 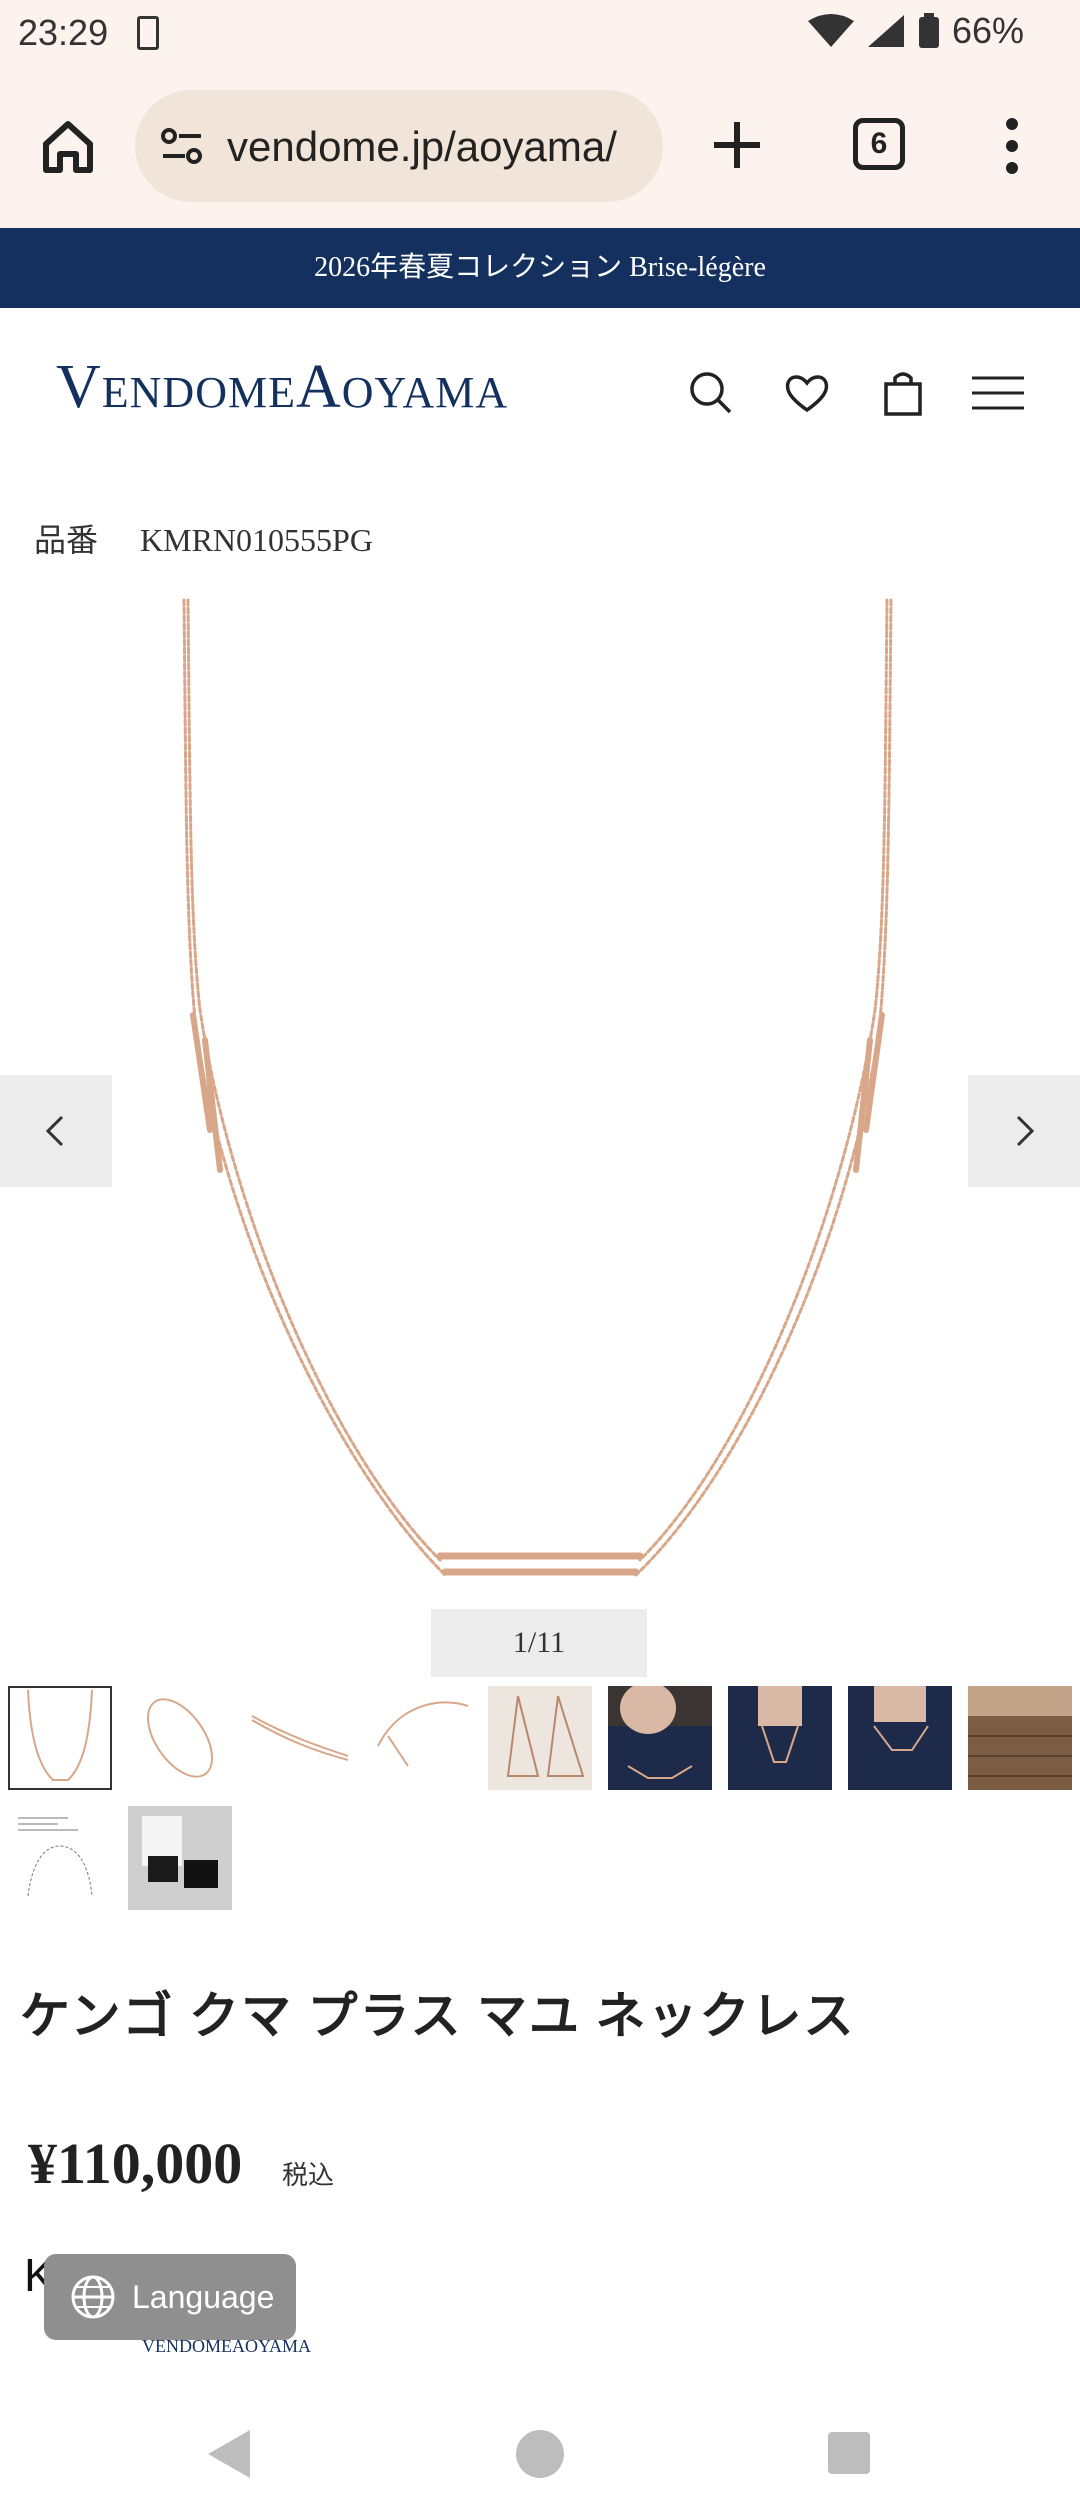 What do you see at coordinates (203, 2296) in the screenshot?
I see `language-label: Language` at bounding box center [203, 2296].